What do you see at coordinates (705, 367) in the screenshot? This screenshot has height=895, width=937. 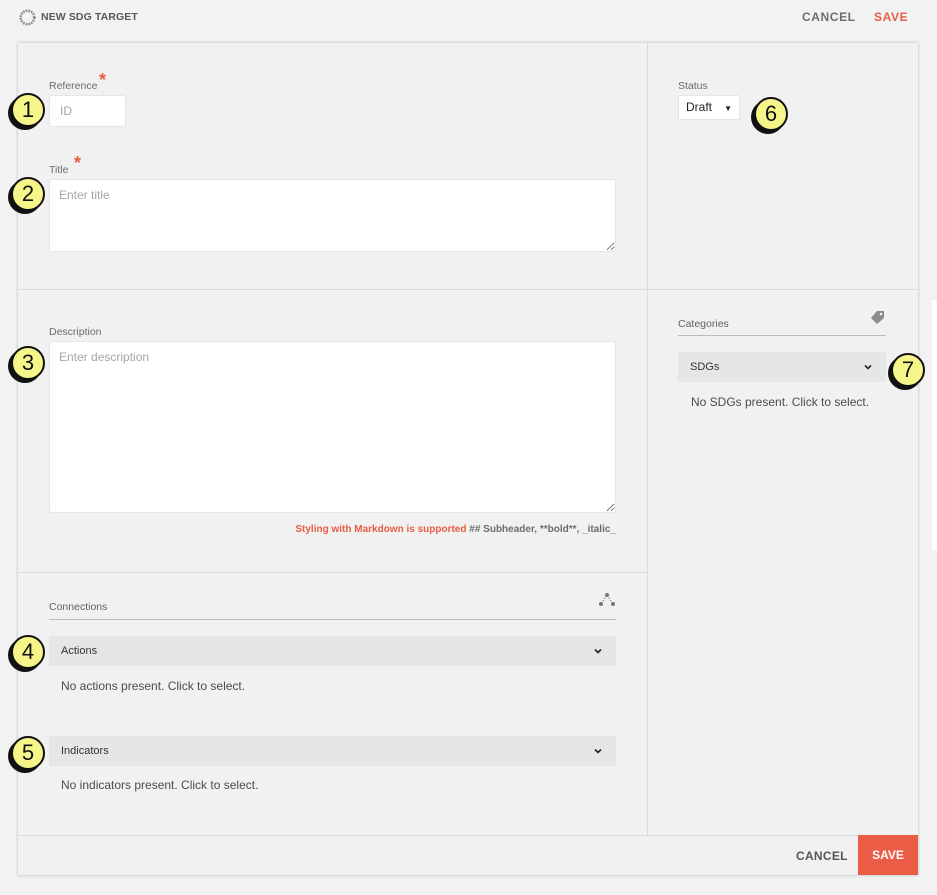 I see `sdgs-label: SDGs` at bounding box center [705, 367].